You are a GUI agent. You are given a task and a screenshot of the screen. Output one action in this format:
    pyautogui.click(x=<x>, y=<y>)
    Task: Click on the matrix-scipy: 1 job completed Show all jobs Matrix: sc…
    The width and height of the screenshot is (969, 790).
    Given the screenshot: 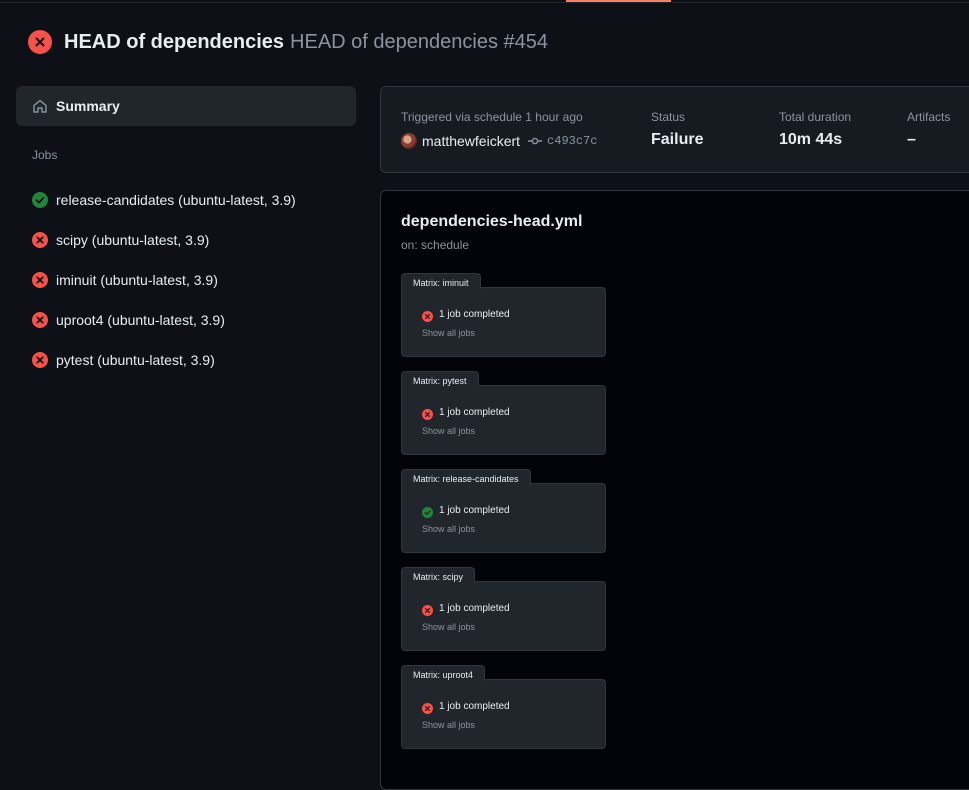 What is the action you would take?
    pyautogui.click(x=503, y=609)
    